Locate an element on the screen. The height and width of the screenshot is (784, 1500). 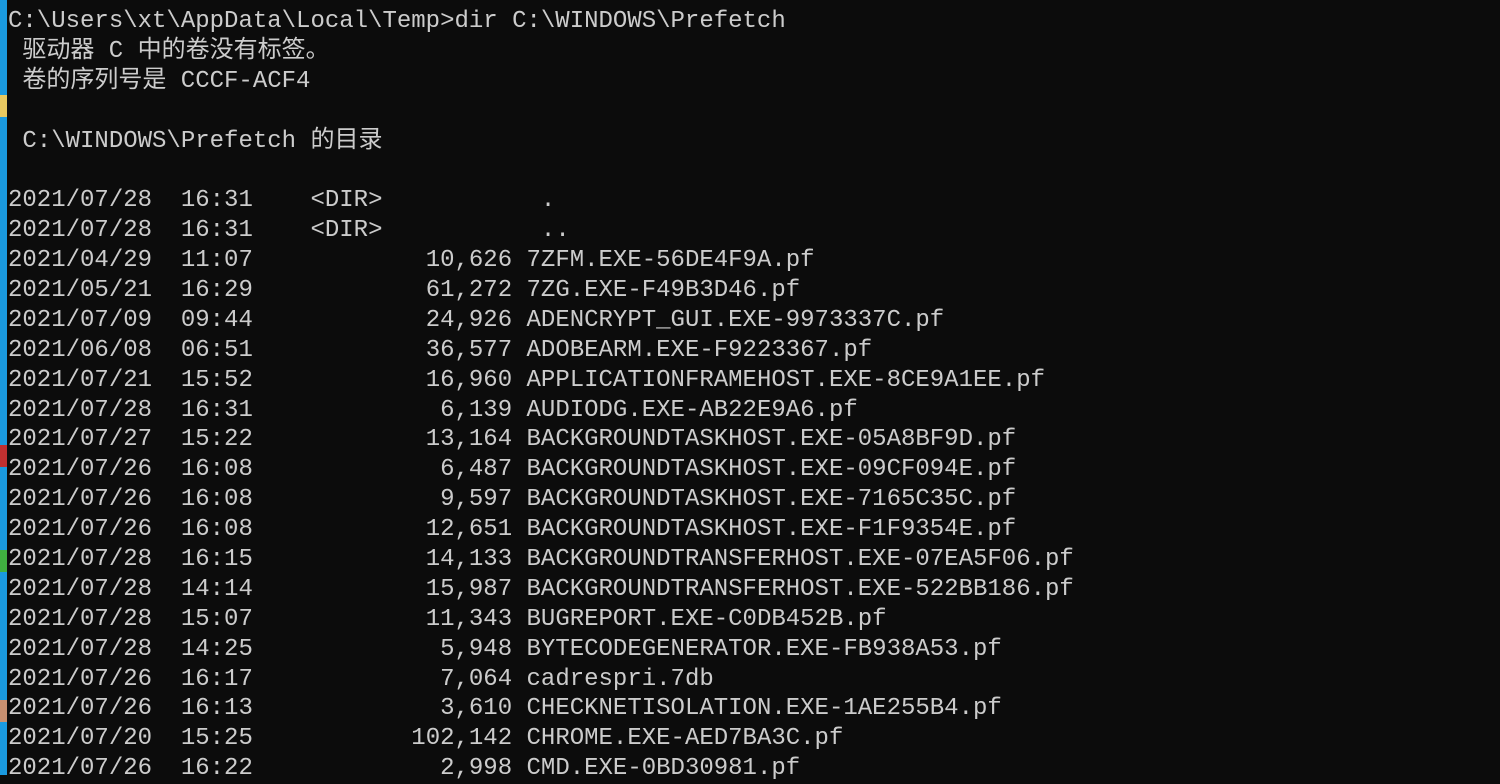
entry-size: 6,487 is located at coordinates (382, 470).